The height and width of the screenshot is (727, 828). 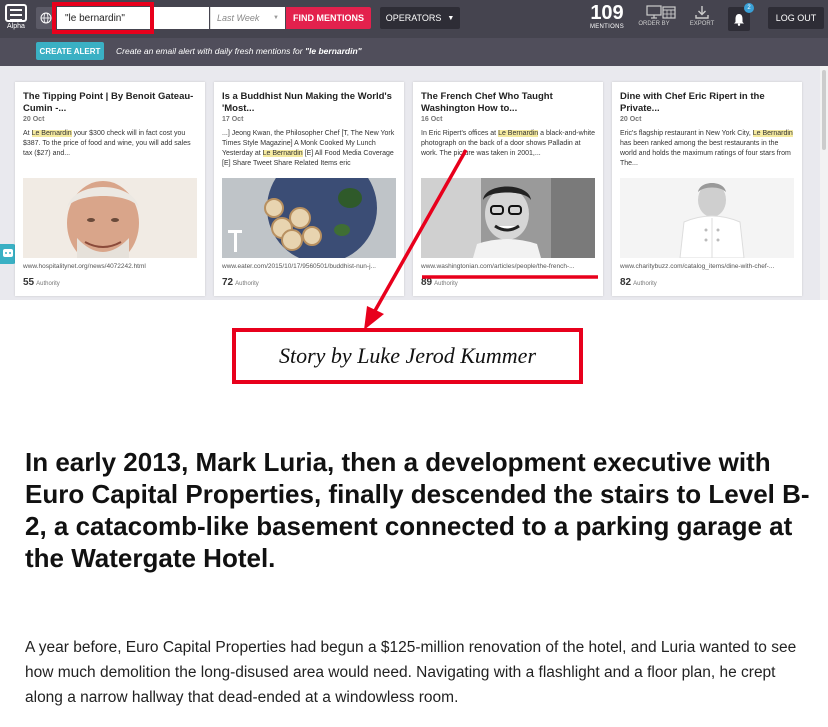 What do you see at coordinates (374, 318) in the screenshot?
I see `annotation-arrowhead` at bounding box center [374, 318].